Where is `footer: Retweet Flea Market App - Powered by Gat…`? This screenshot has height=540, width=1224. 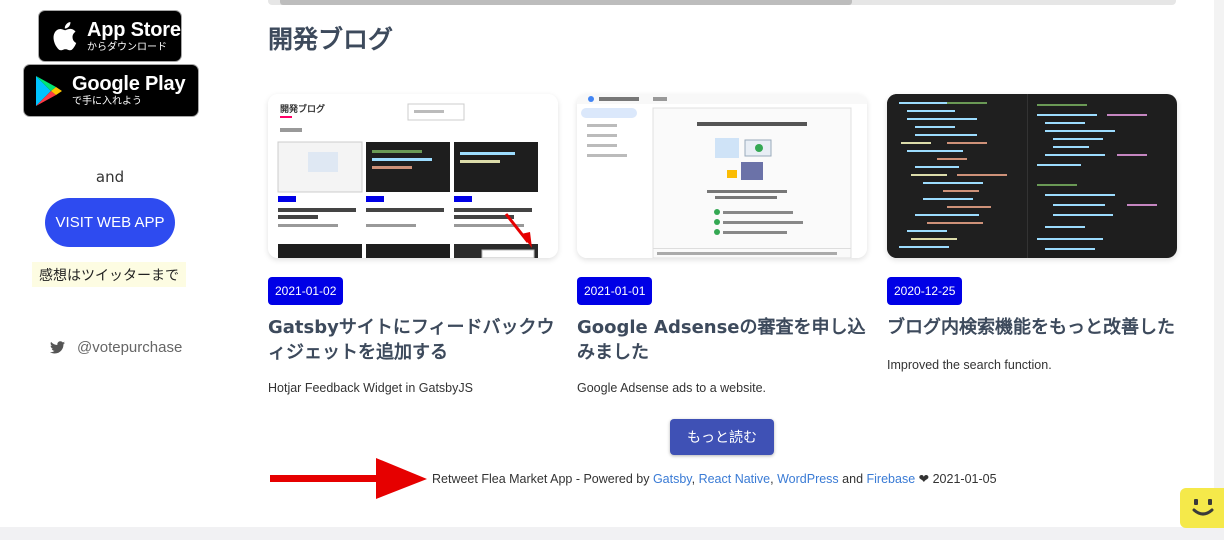 footer: Retweet Flea Market App - Powered by Gat… is located at coordinates (714, 479).